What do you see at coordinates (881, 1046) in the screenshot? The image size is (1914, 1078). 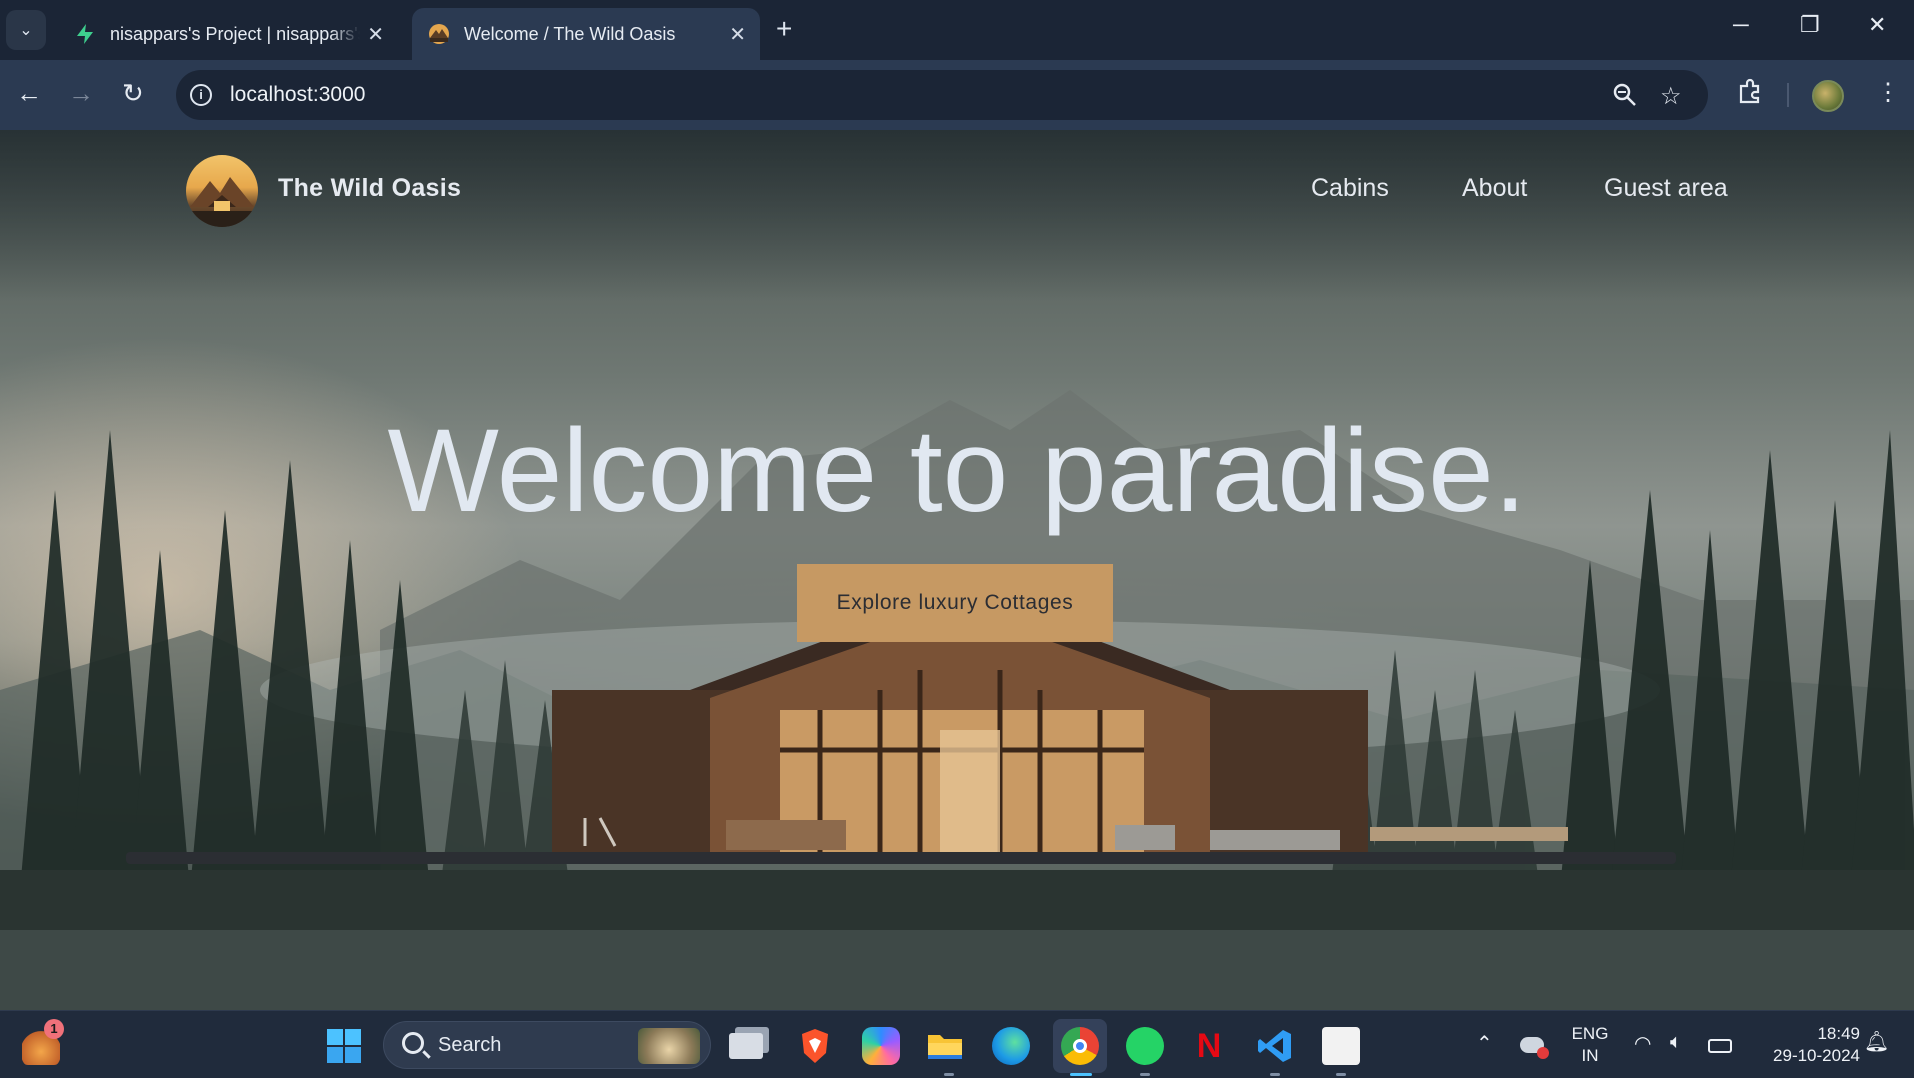 I see `copilot-icon` at bounding box center [881, 1046].